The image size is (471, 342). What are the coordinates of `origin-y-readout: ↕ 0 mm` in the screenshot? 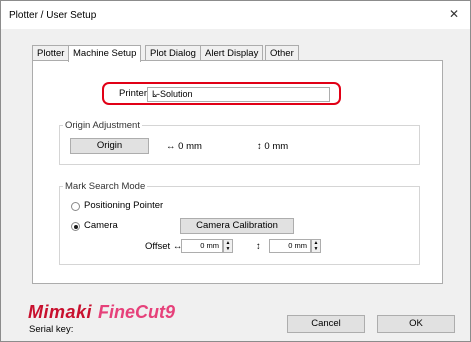 It's located at (272, 146).